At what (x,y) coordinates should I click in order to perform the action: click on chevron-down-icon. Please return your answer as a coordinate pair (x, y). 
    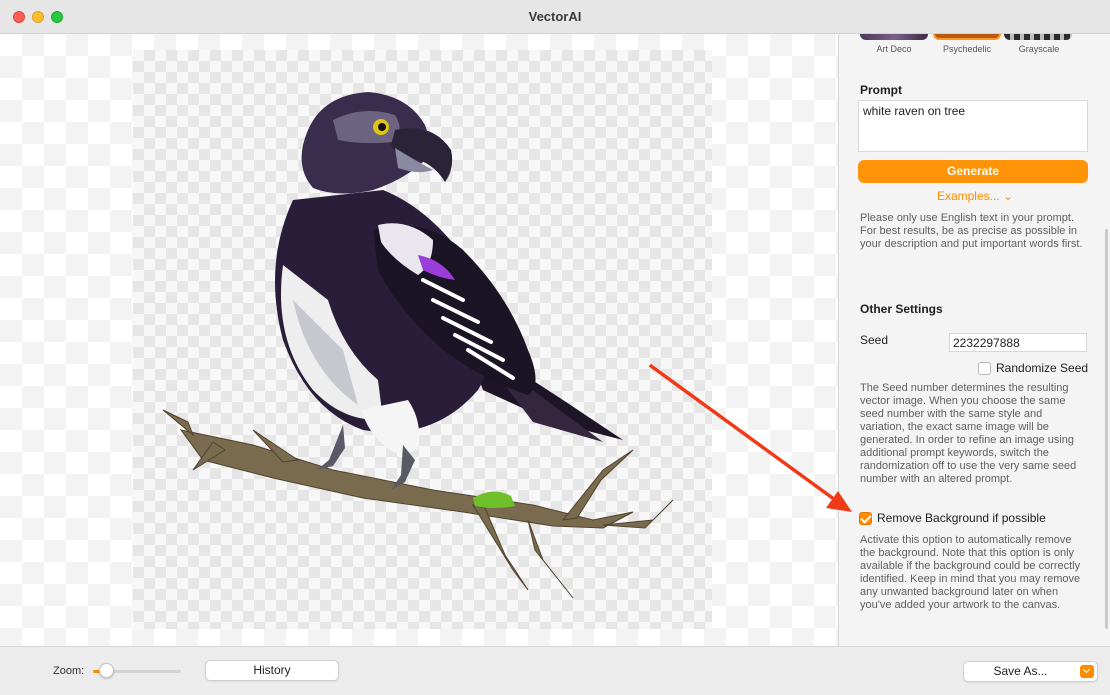
    Looking at the image, I should click on (1087, 671).